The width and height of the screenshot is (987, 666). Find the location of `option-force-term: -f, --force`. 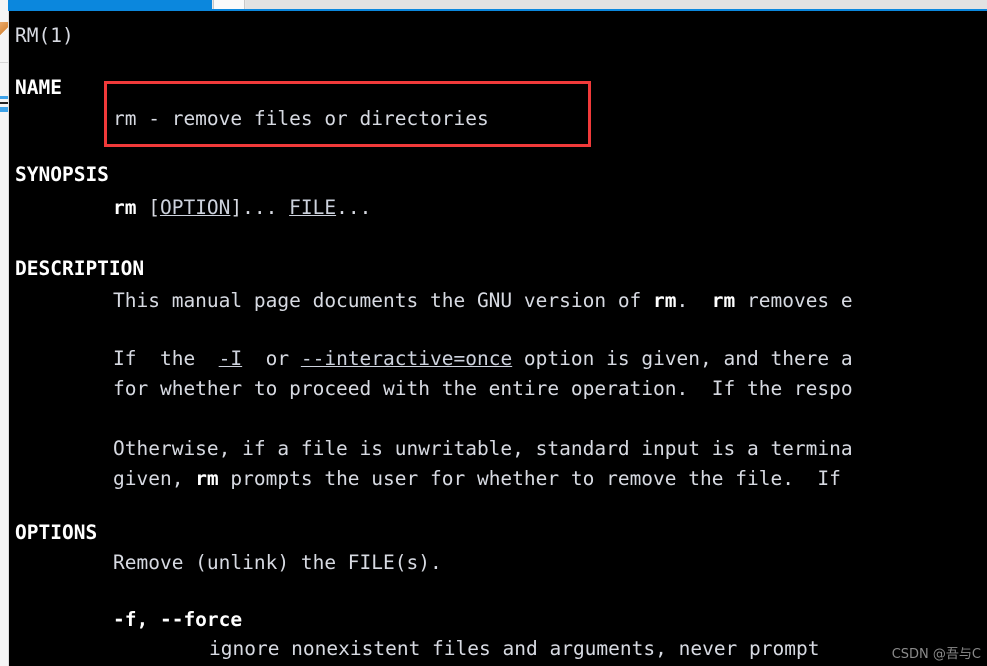

option-force-term: -f, --force is located at coordinates (177, 620).